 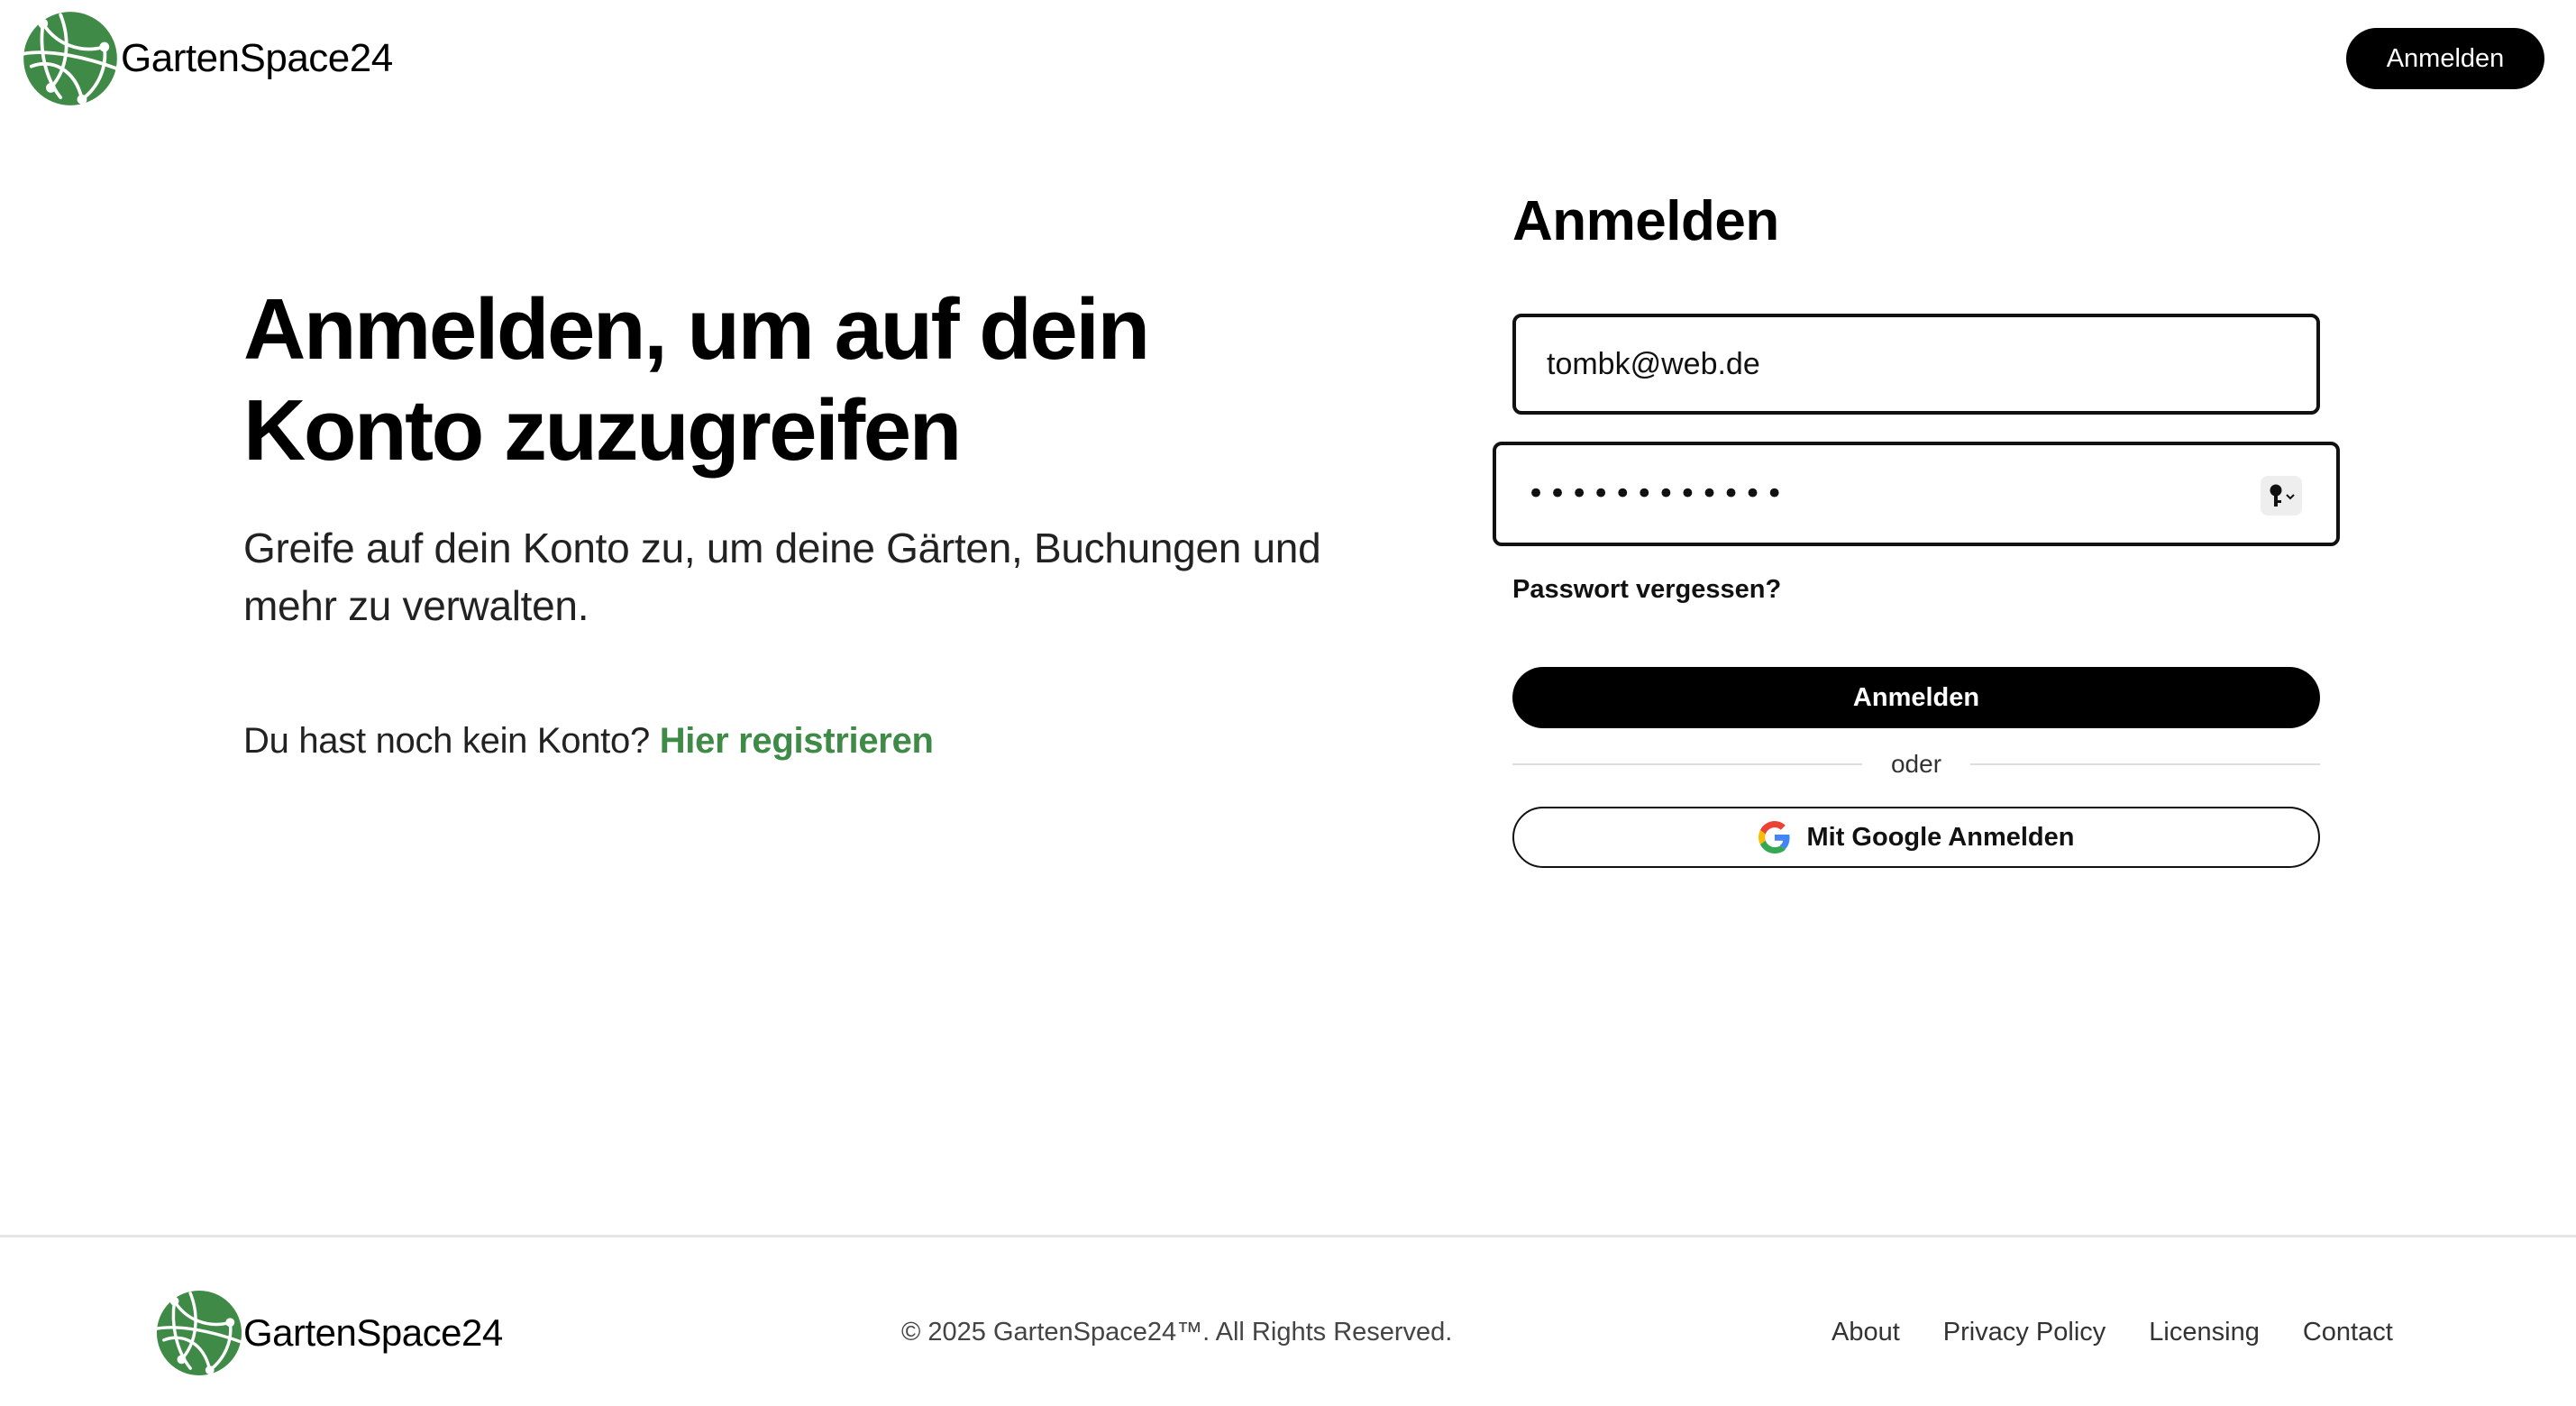 I want to click on password-value: ••••••••••••, so click(x=1657, y=494).